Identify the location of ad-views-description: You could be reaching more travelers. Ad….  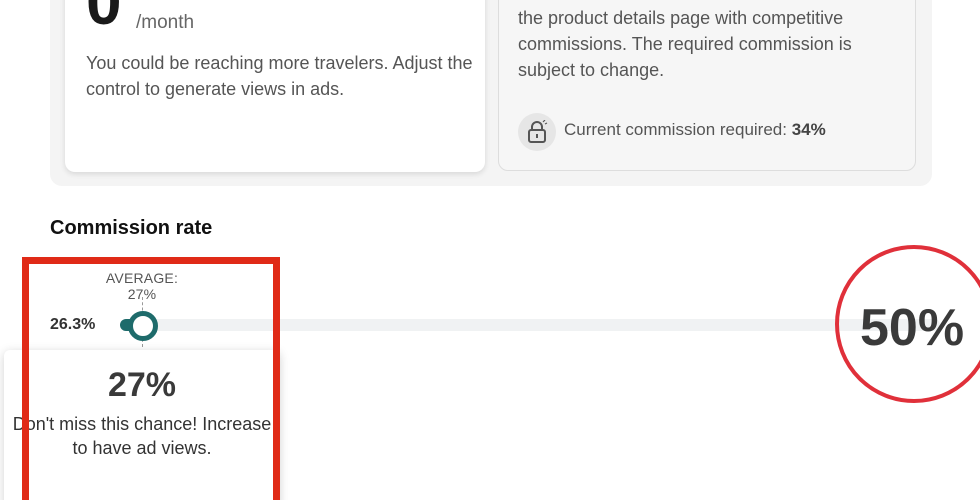
(279, 76).